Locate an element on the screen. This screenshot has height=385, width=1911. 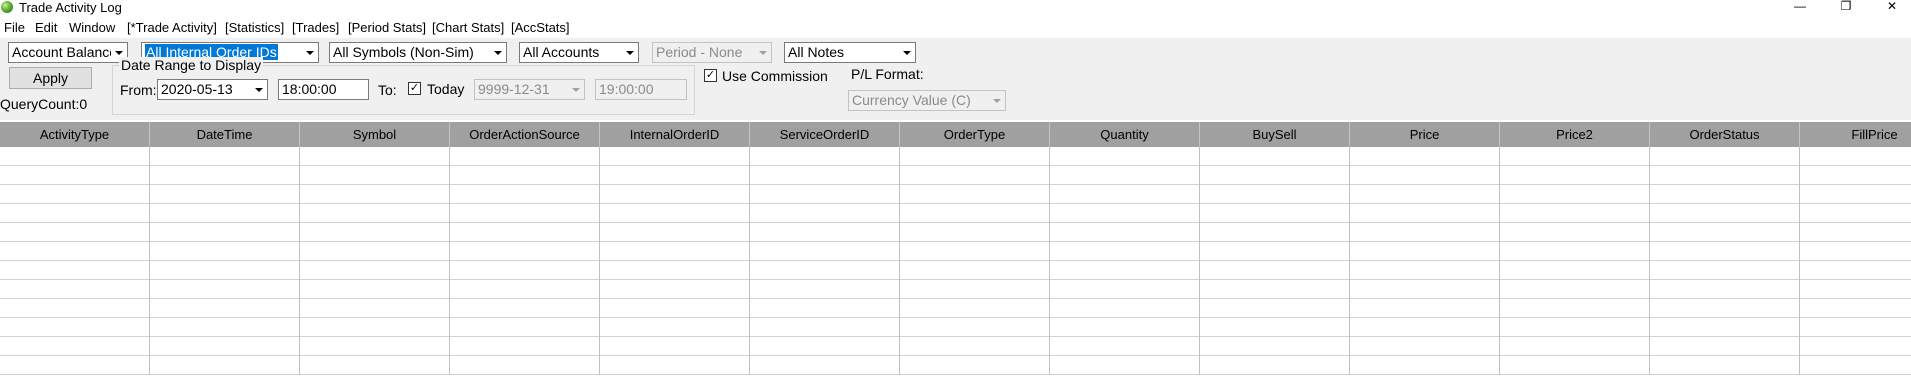
menu-file: File is located at coordinates (14, 28).